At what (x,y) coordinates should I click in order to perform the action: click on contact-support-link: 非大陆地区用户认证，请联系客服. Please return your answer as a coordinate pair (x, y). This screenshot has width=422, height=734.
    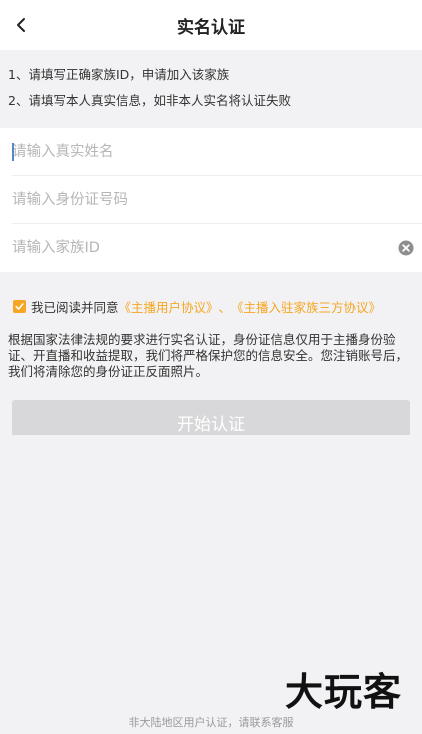
    Looking at the image, I should click on (211, 722).